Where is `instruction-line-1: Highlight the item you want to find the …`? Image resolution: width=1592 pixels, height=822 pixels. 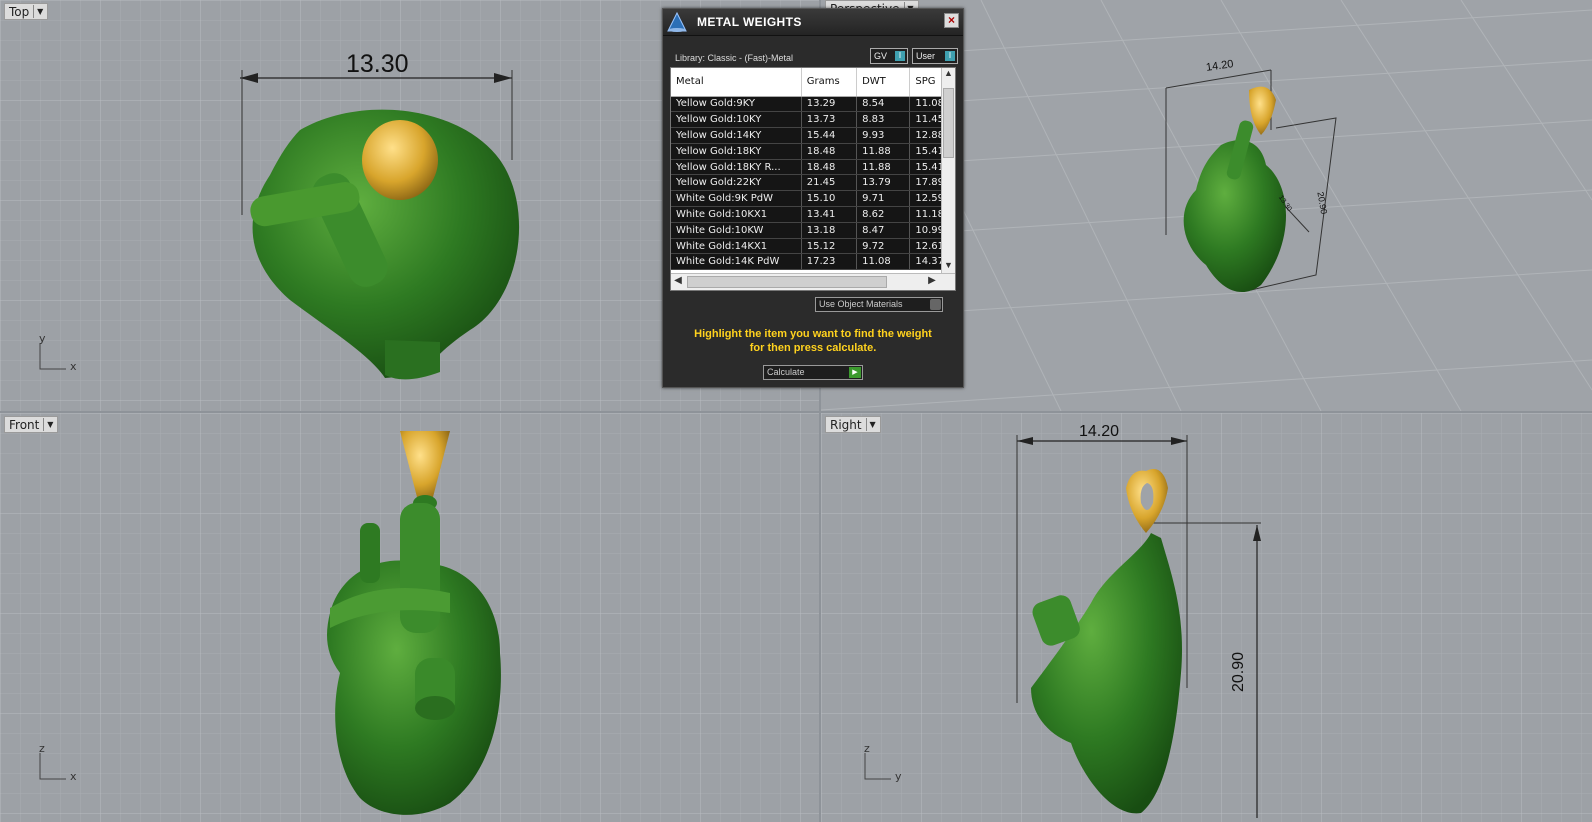
instruction-line-1: Highlight the item you want to find the … is located at coordinates (813, 334).